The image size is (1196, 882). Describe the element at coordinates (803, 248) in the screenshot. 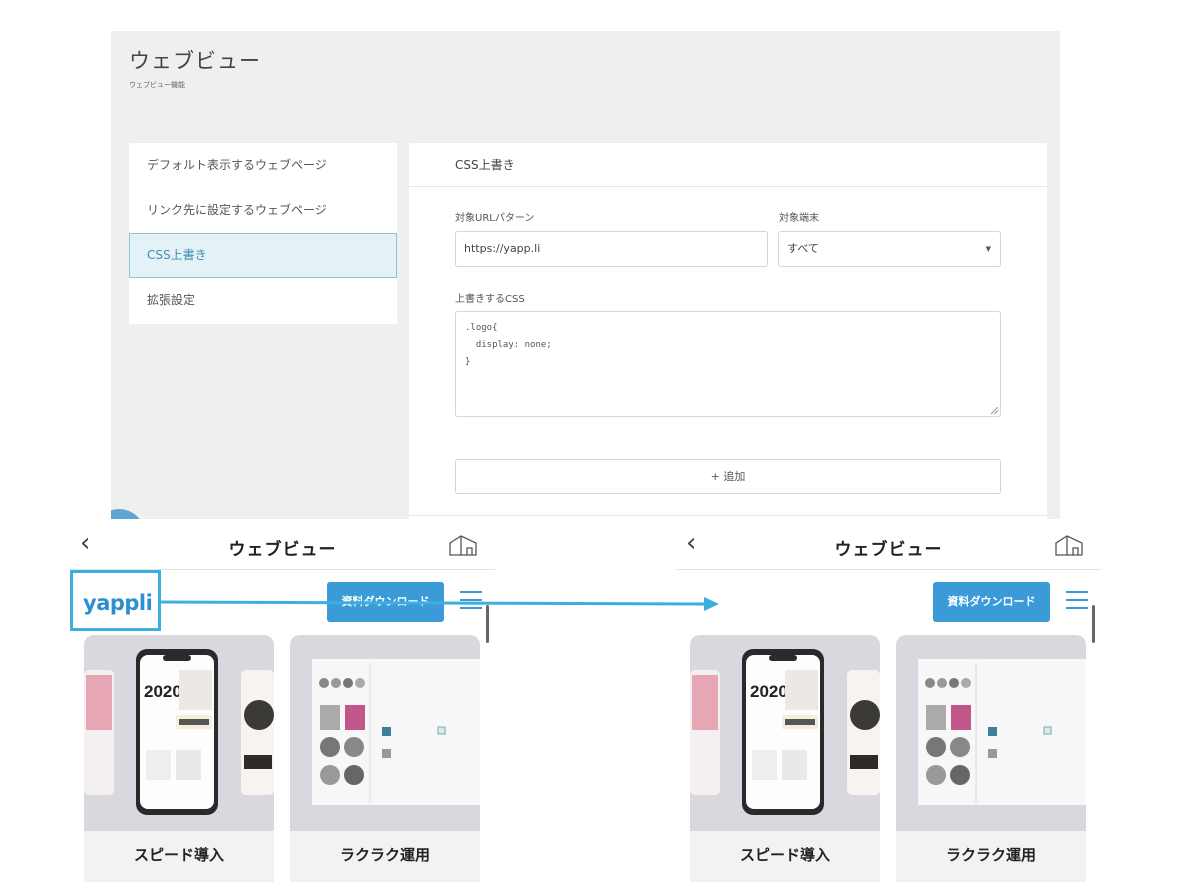

I see `target-device-value: すべて` at that location.